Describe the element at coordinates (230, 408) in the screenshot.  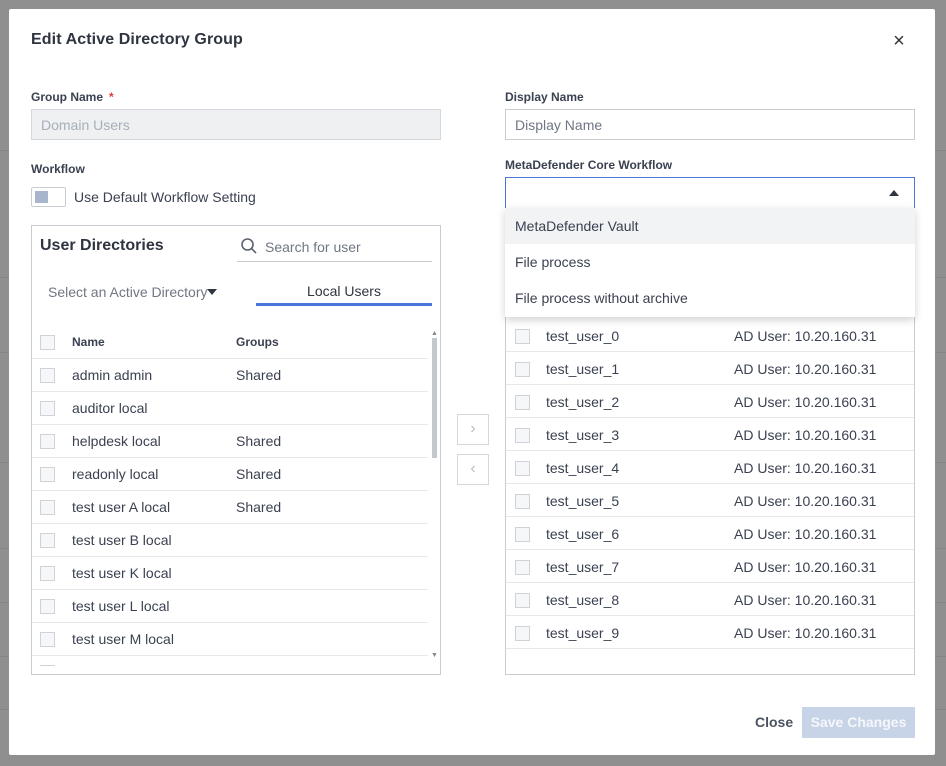
I see `table-row: auditor local` at that location.